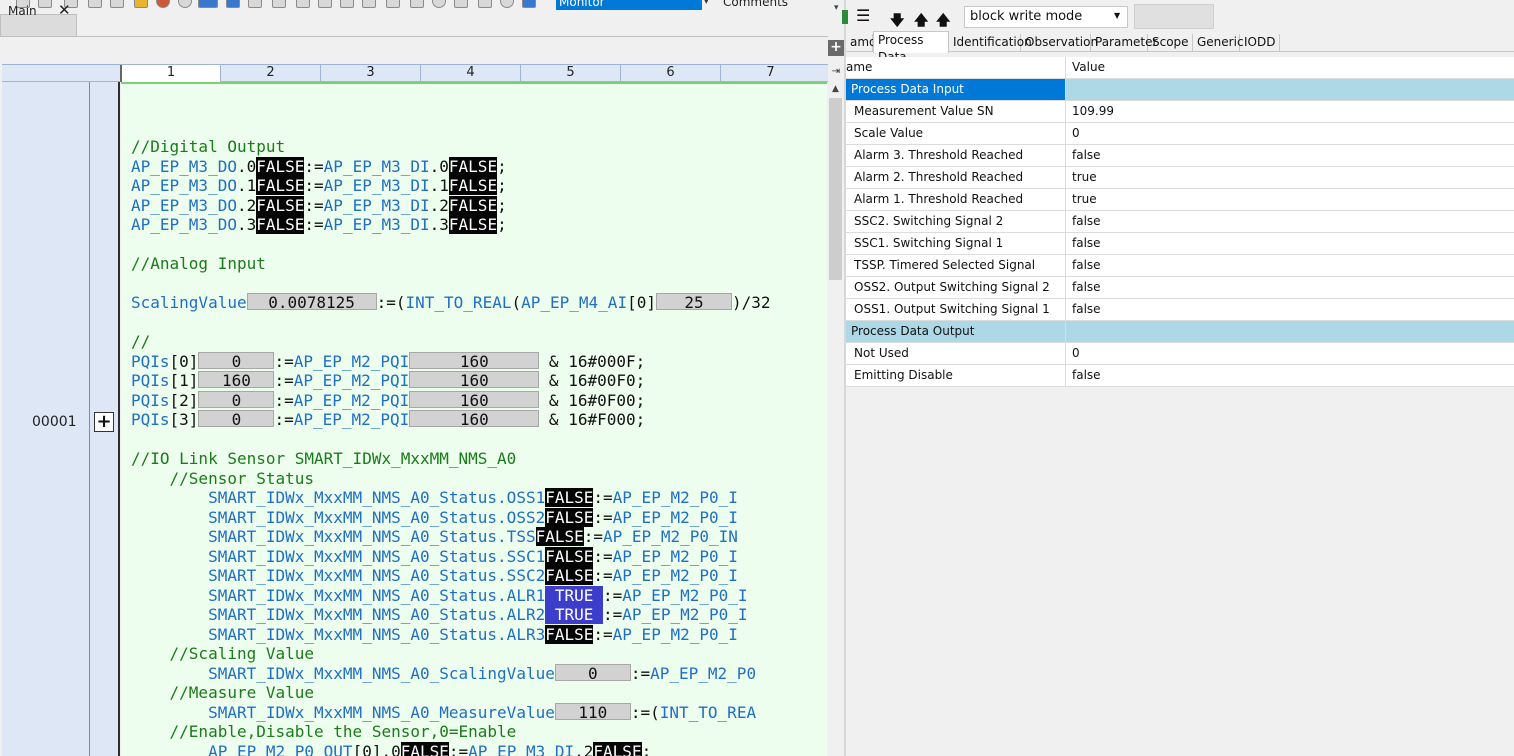 This screenshot has width=1514, height=756. I want to click on stop-icon, so click(185, 4).